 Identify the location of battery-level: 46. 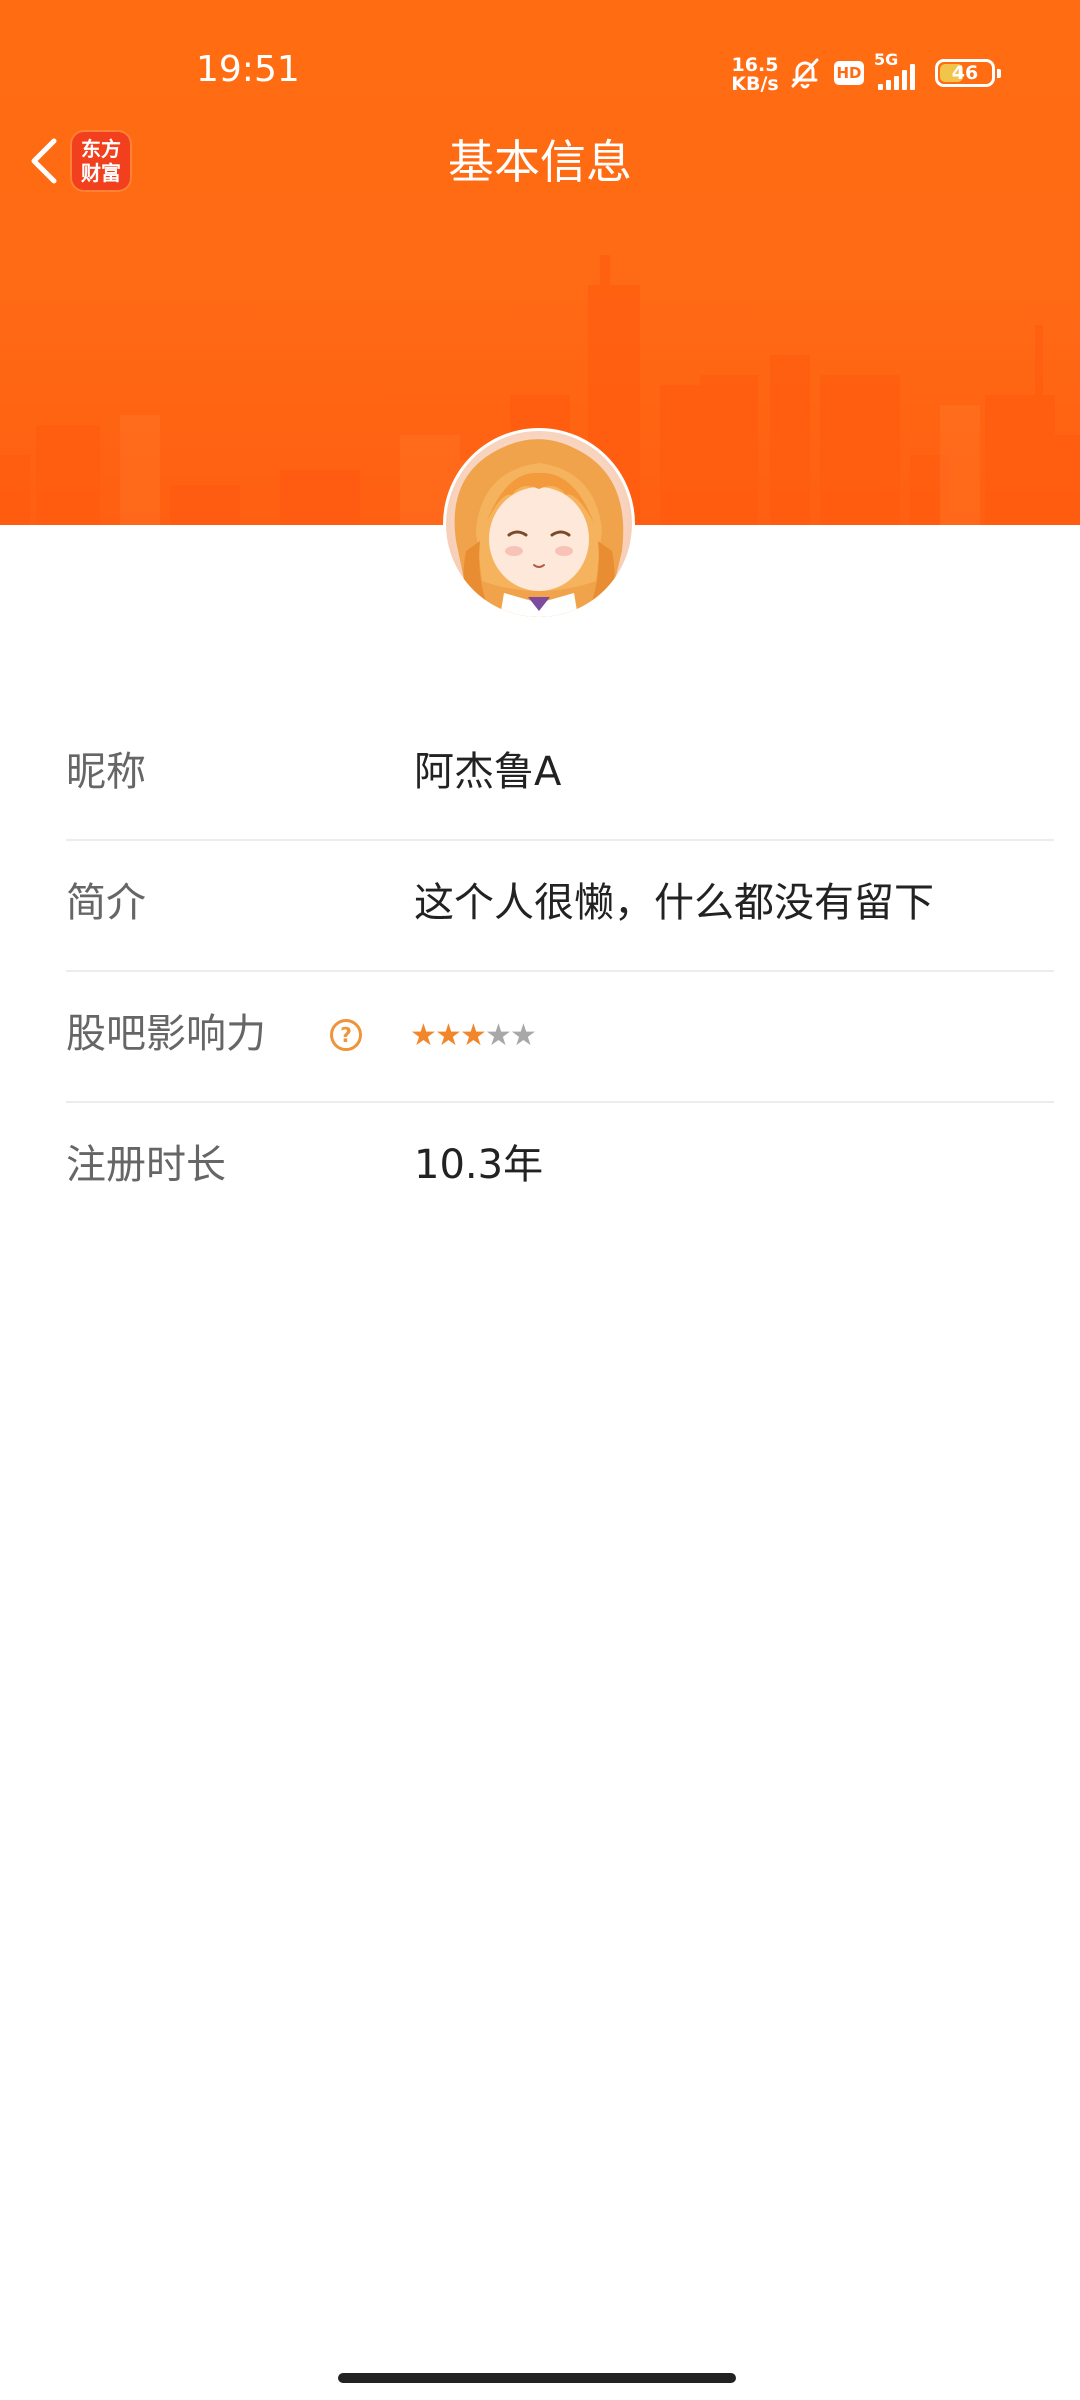
(965, 73).